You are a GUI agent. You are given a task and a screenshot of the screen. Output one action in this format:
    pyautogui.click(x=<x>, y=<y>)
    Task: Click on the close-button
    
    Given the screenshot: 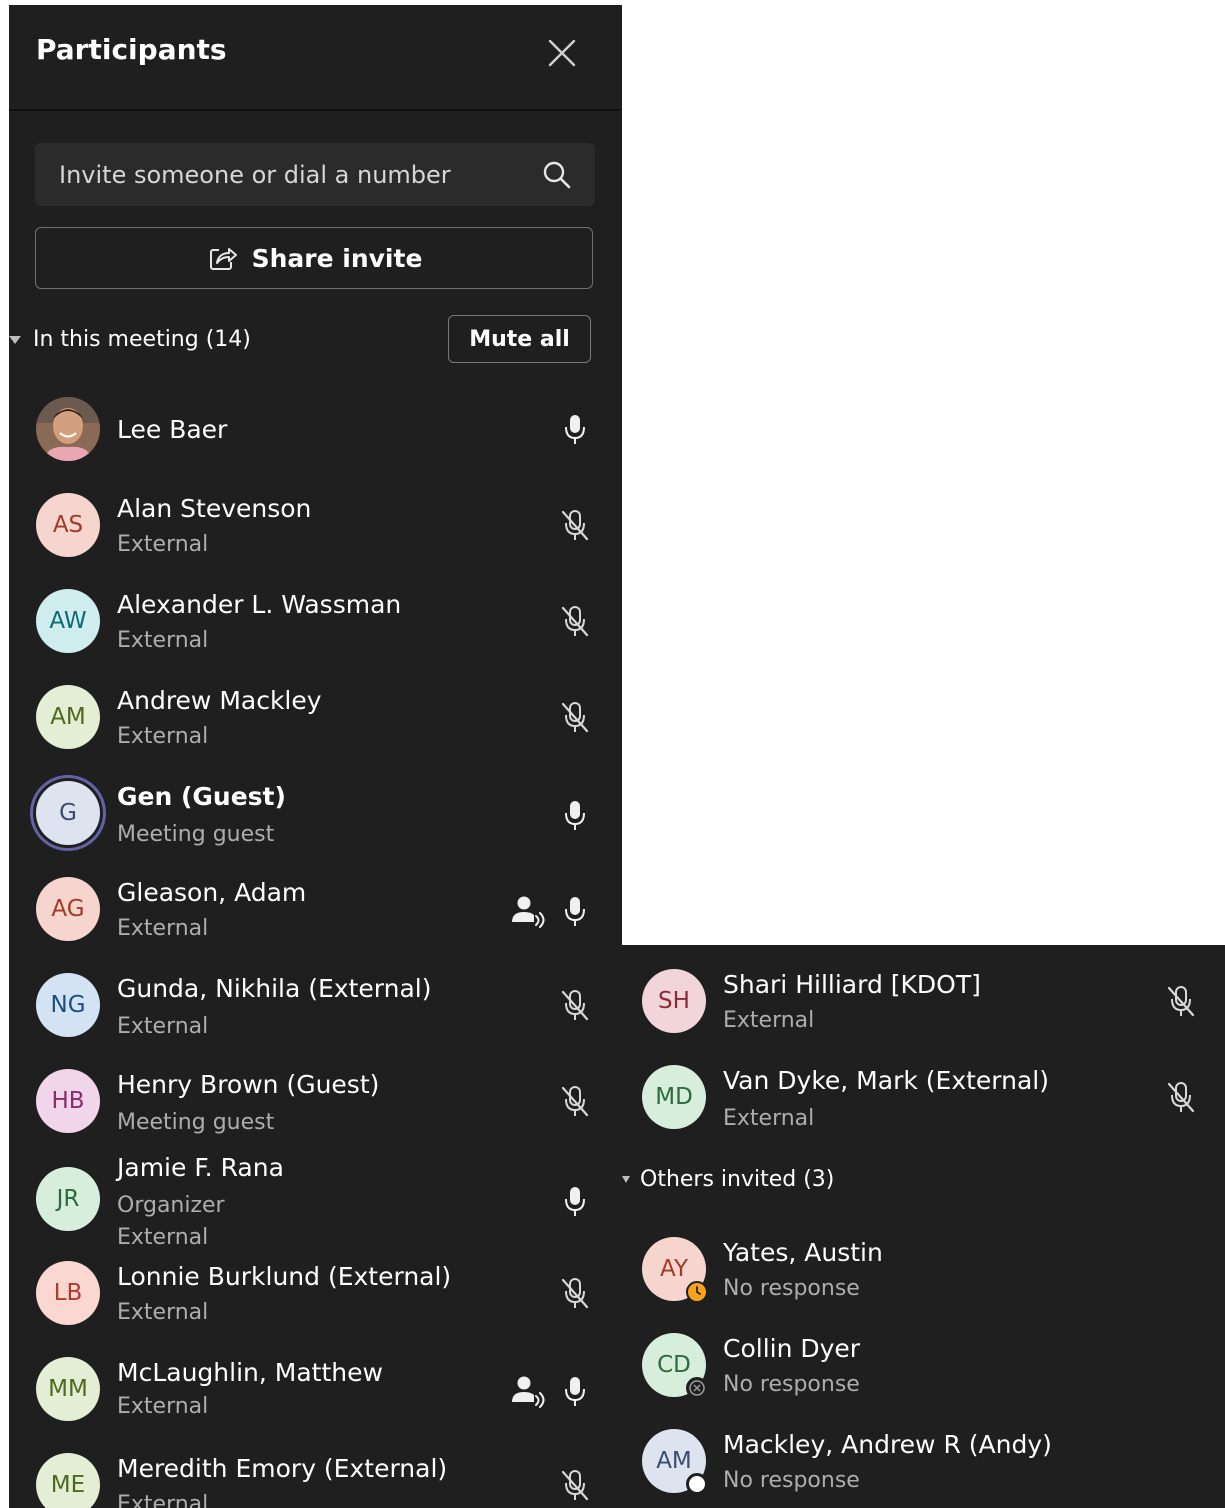 What is the action you would take?
    pyautogui.click(x=562, y=53)
    